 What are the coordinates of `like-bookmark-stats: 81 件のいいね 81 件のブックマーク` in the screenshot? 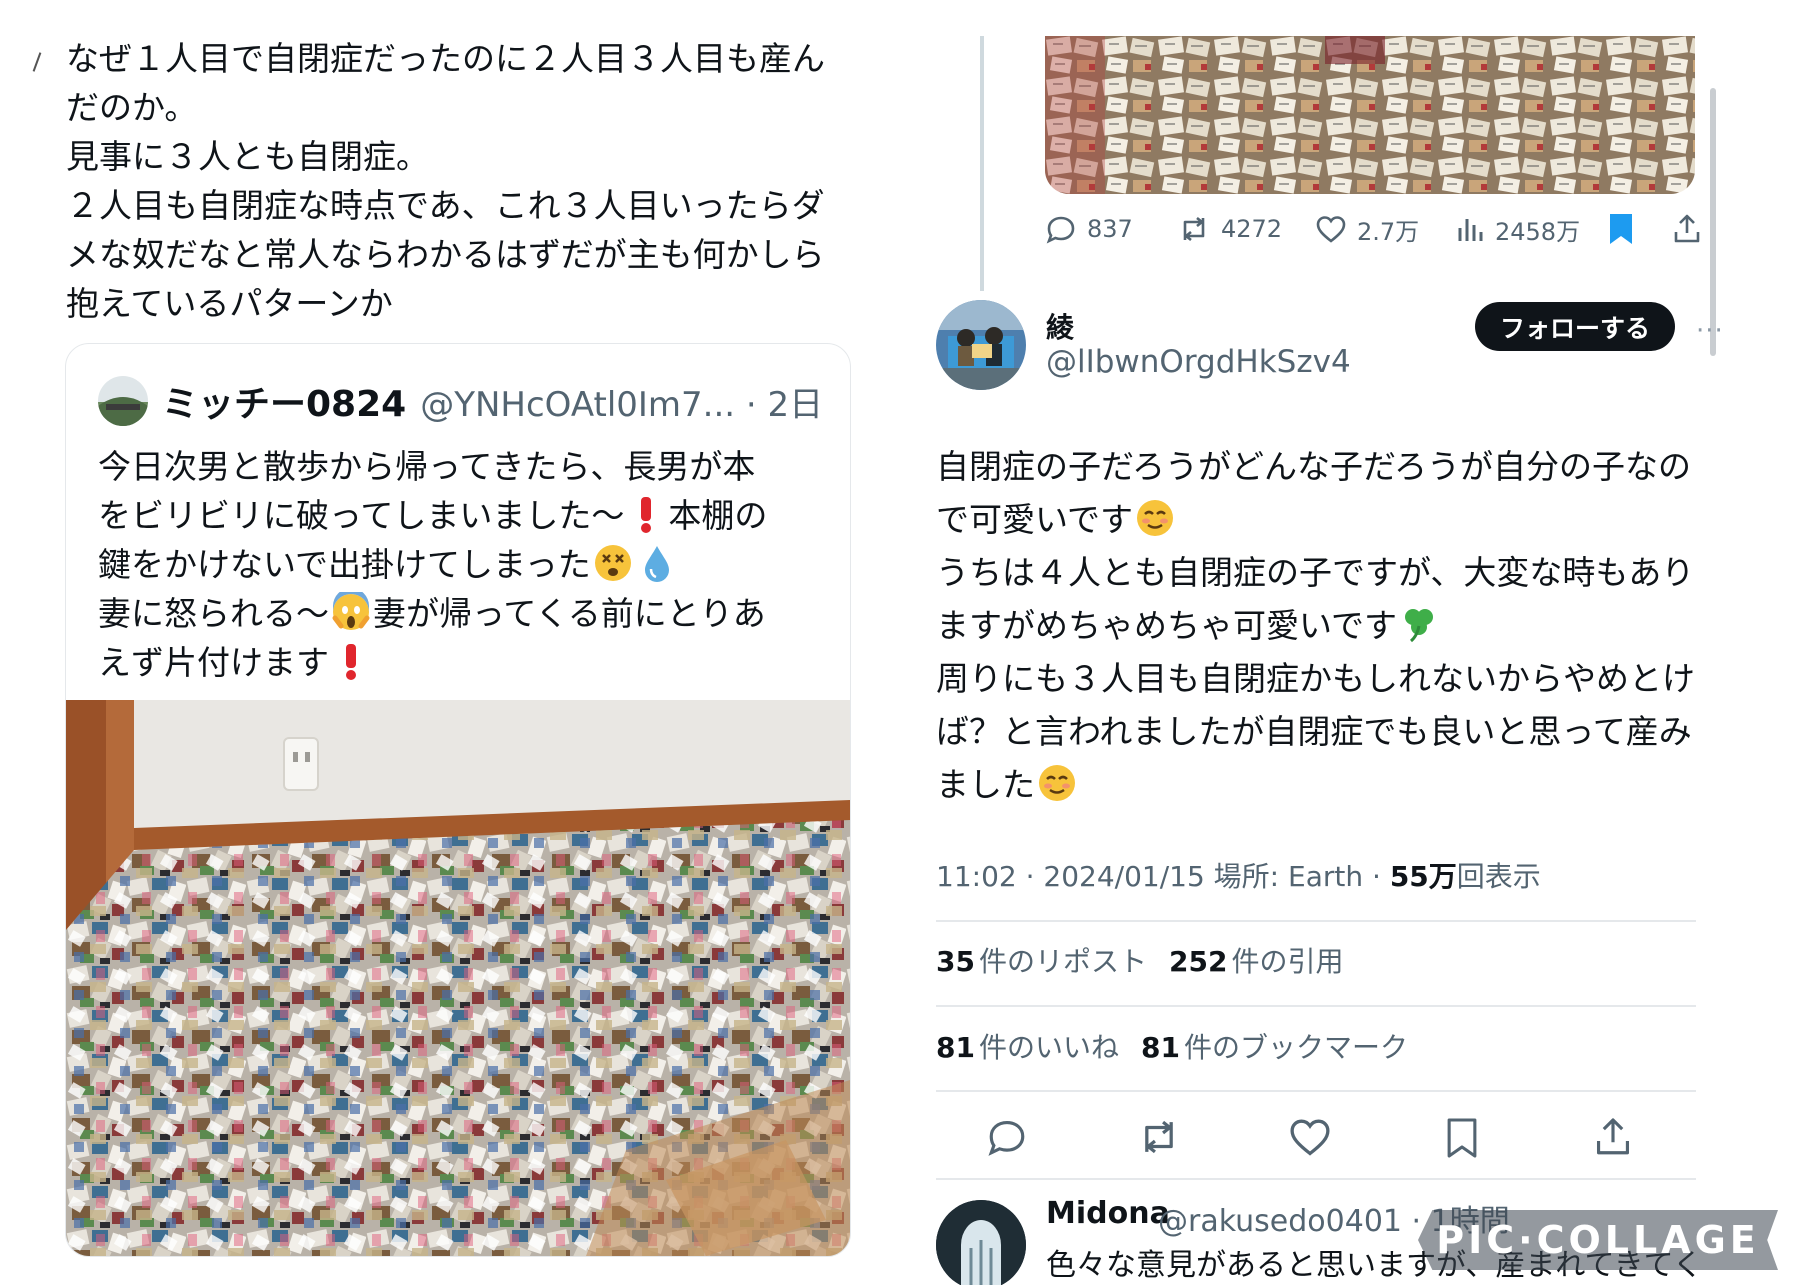 It's located at (1172, 1046).